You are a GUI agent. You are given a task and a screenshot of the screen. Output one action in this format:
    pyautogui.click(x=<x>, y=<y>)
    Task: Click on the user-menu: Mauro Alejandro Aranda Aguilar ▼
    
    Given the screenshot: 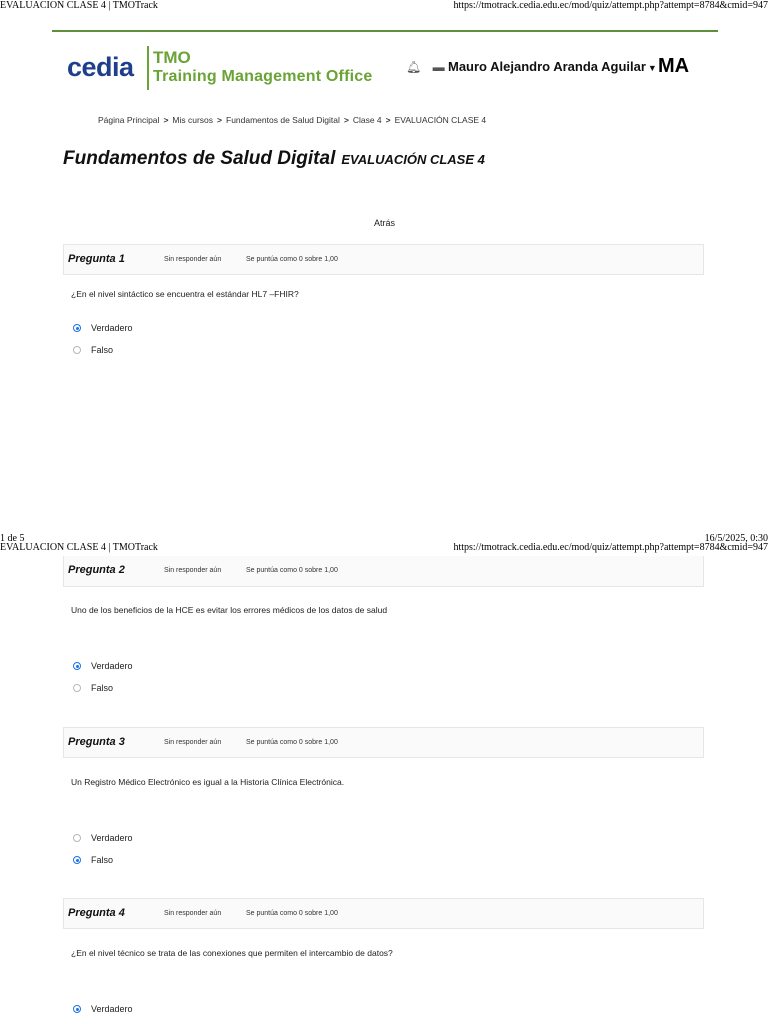 What is the action you would take?
    pyautogui.click(x=552, y=66)
    